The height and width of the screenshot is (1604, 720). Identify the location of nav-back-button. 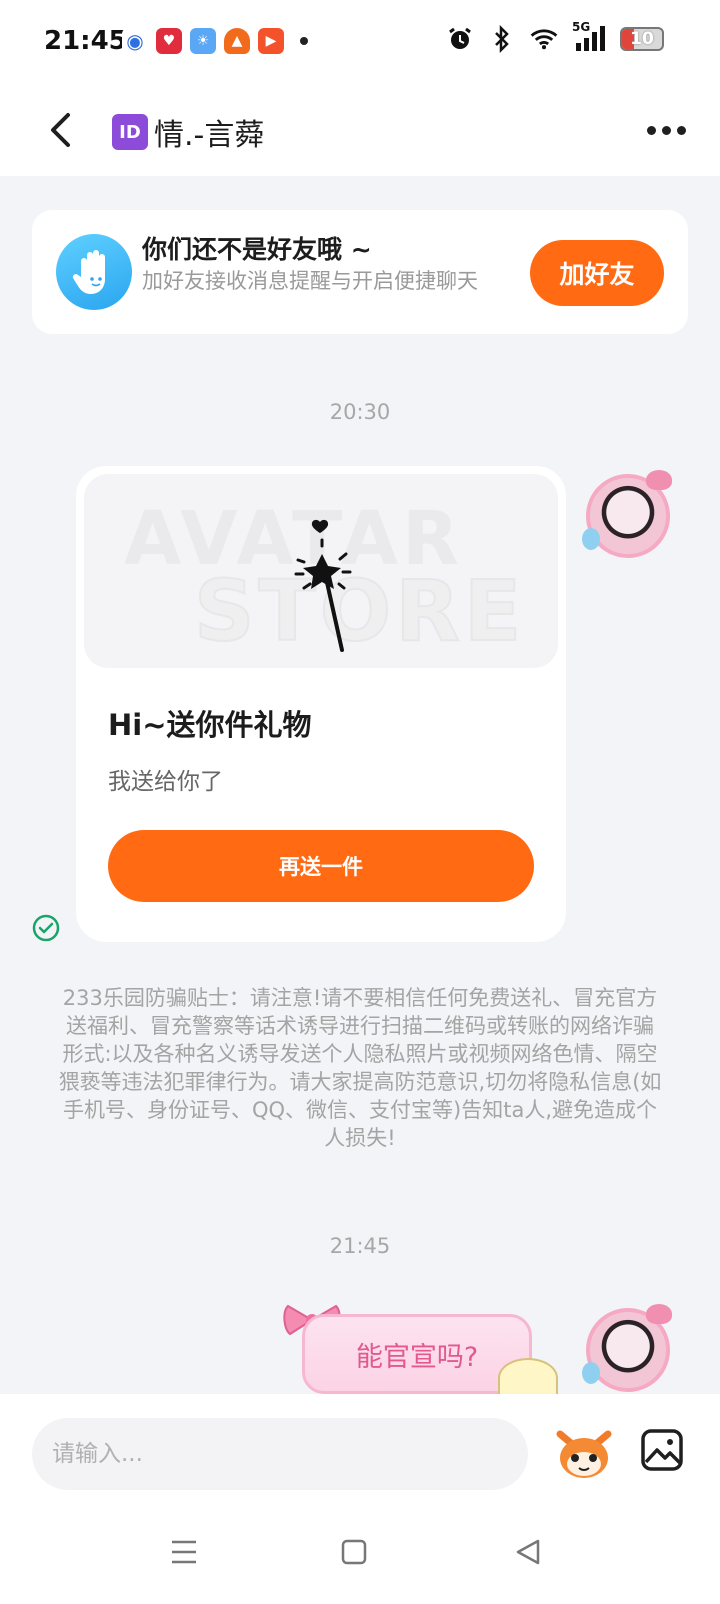
(528, 1552).